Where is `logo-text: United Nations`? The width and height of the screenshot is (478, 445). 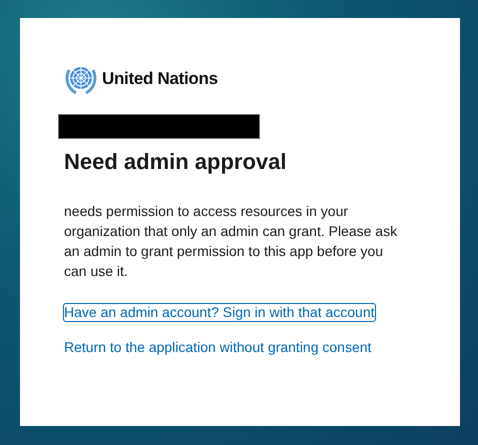
logo-text: United Nations is located at coordinates (160, 79).